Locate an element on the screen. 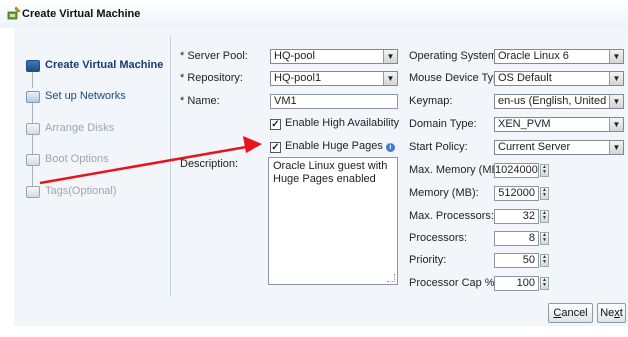  arrowhead-icon is located at coordinates (252, 144).